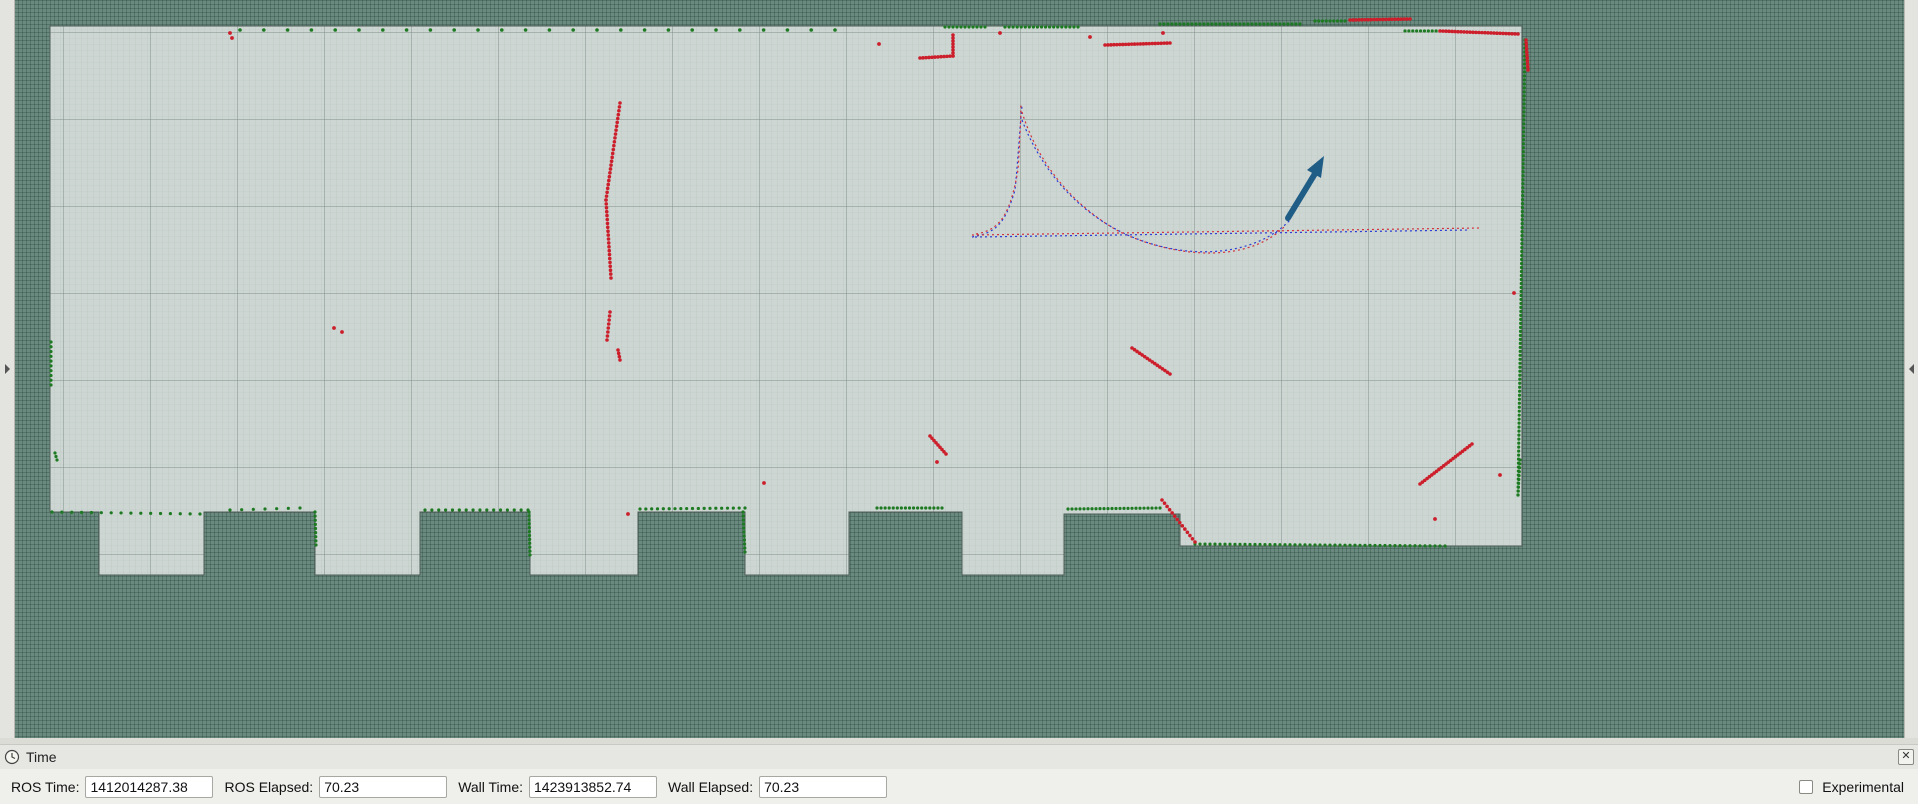  Describe the element at coordinates (149, 786) in the screenshot. I see `ros-time-field` at that location.